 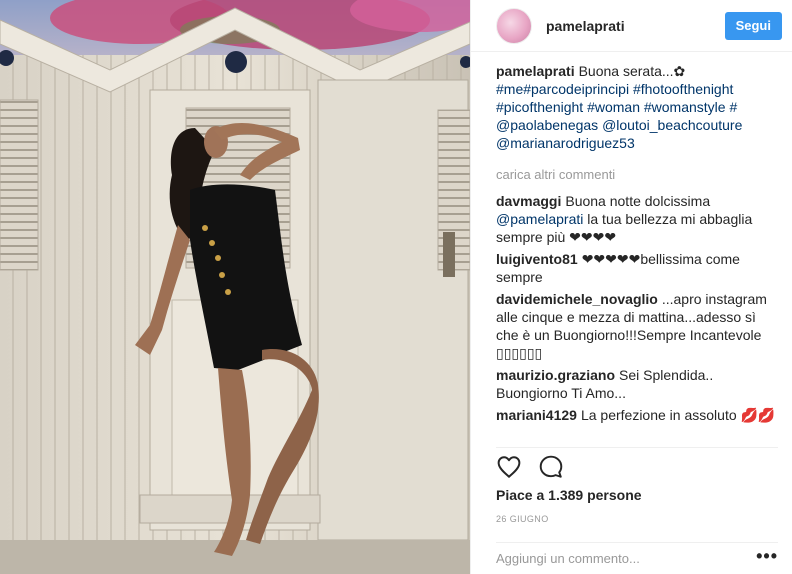 What do you see at coordinates (638, 201) in the screenshot?
I see `comment-text: Buona notte dolcissima` at bounding box center [638, 201].